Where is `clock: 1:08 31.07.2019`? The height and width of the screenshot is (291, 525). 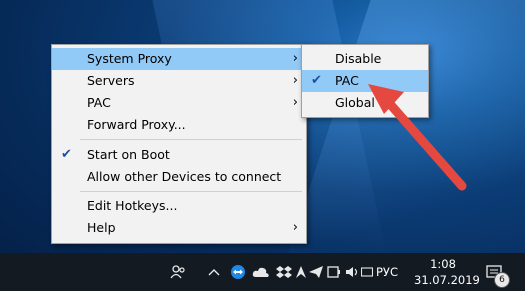
clock: 1:08 31.07.2019 is located at coordinates (447, 272).